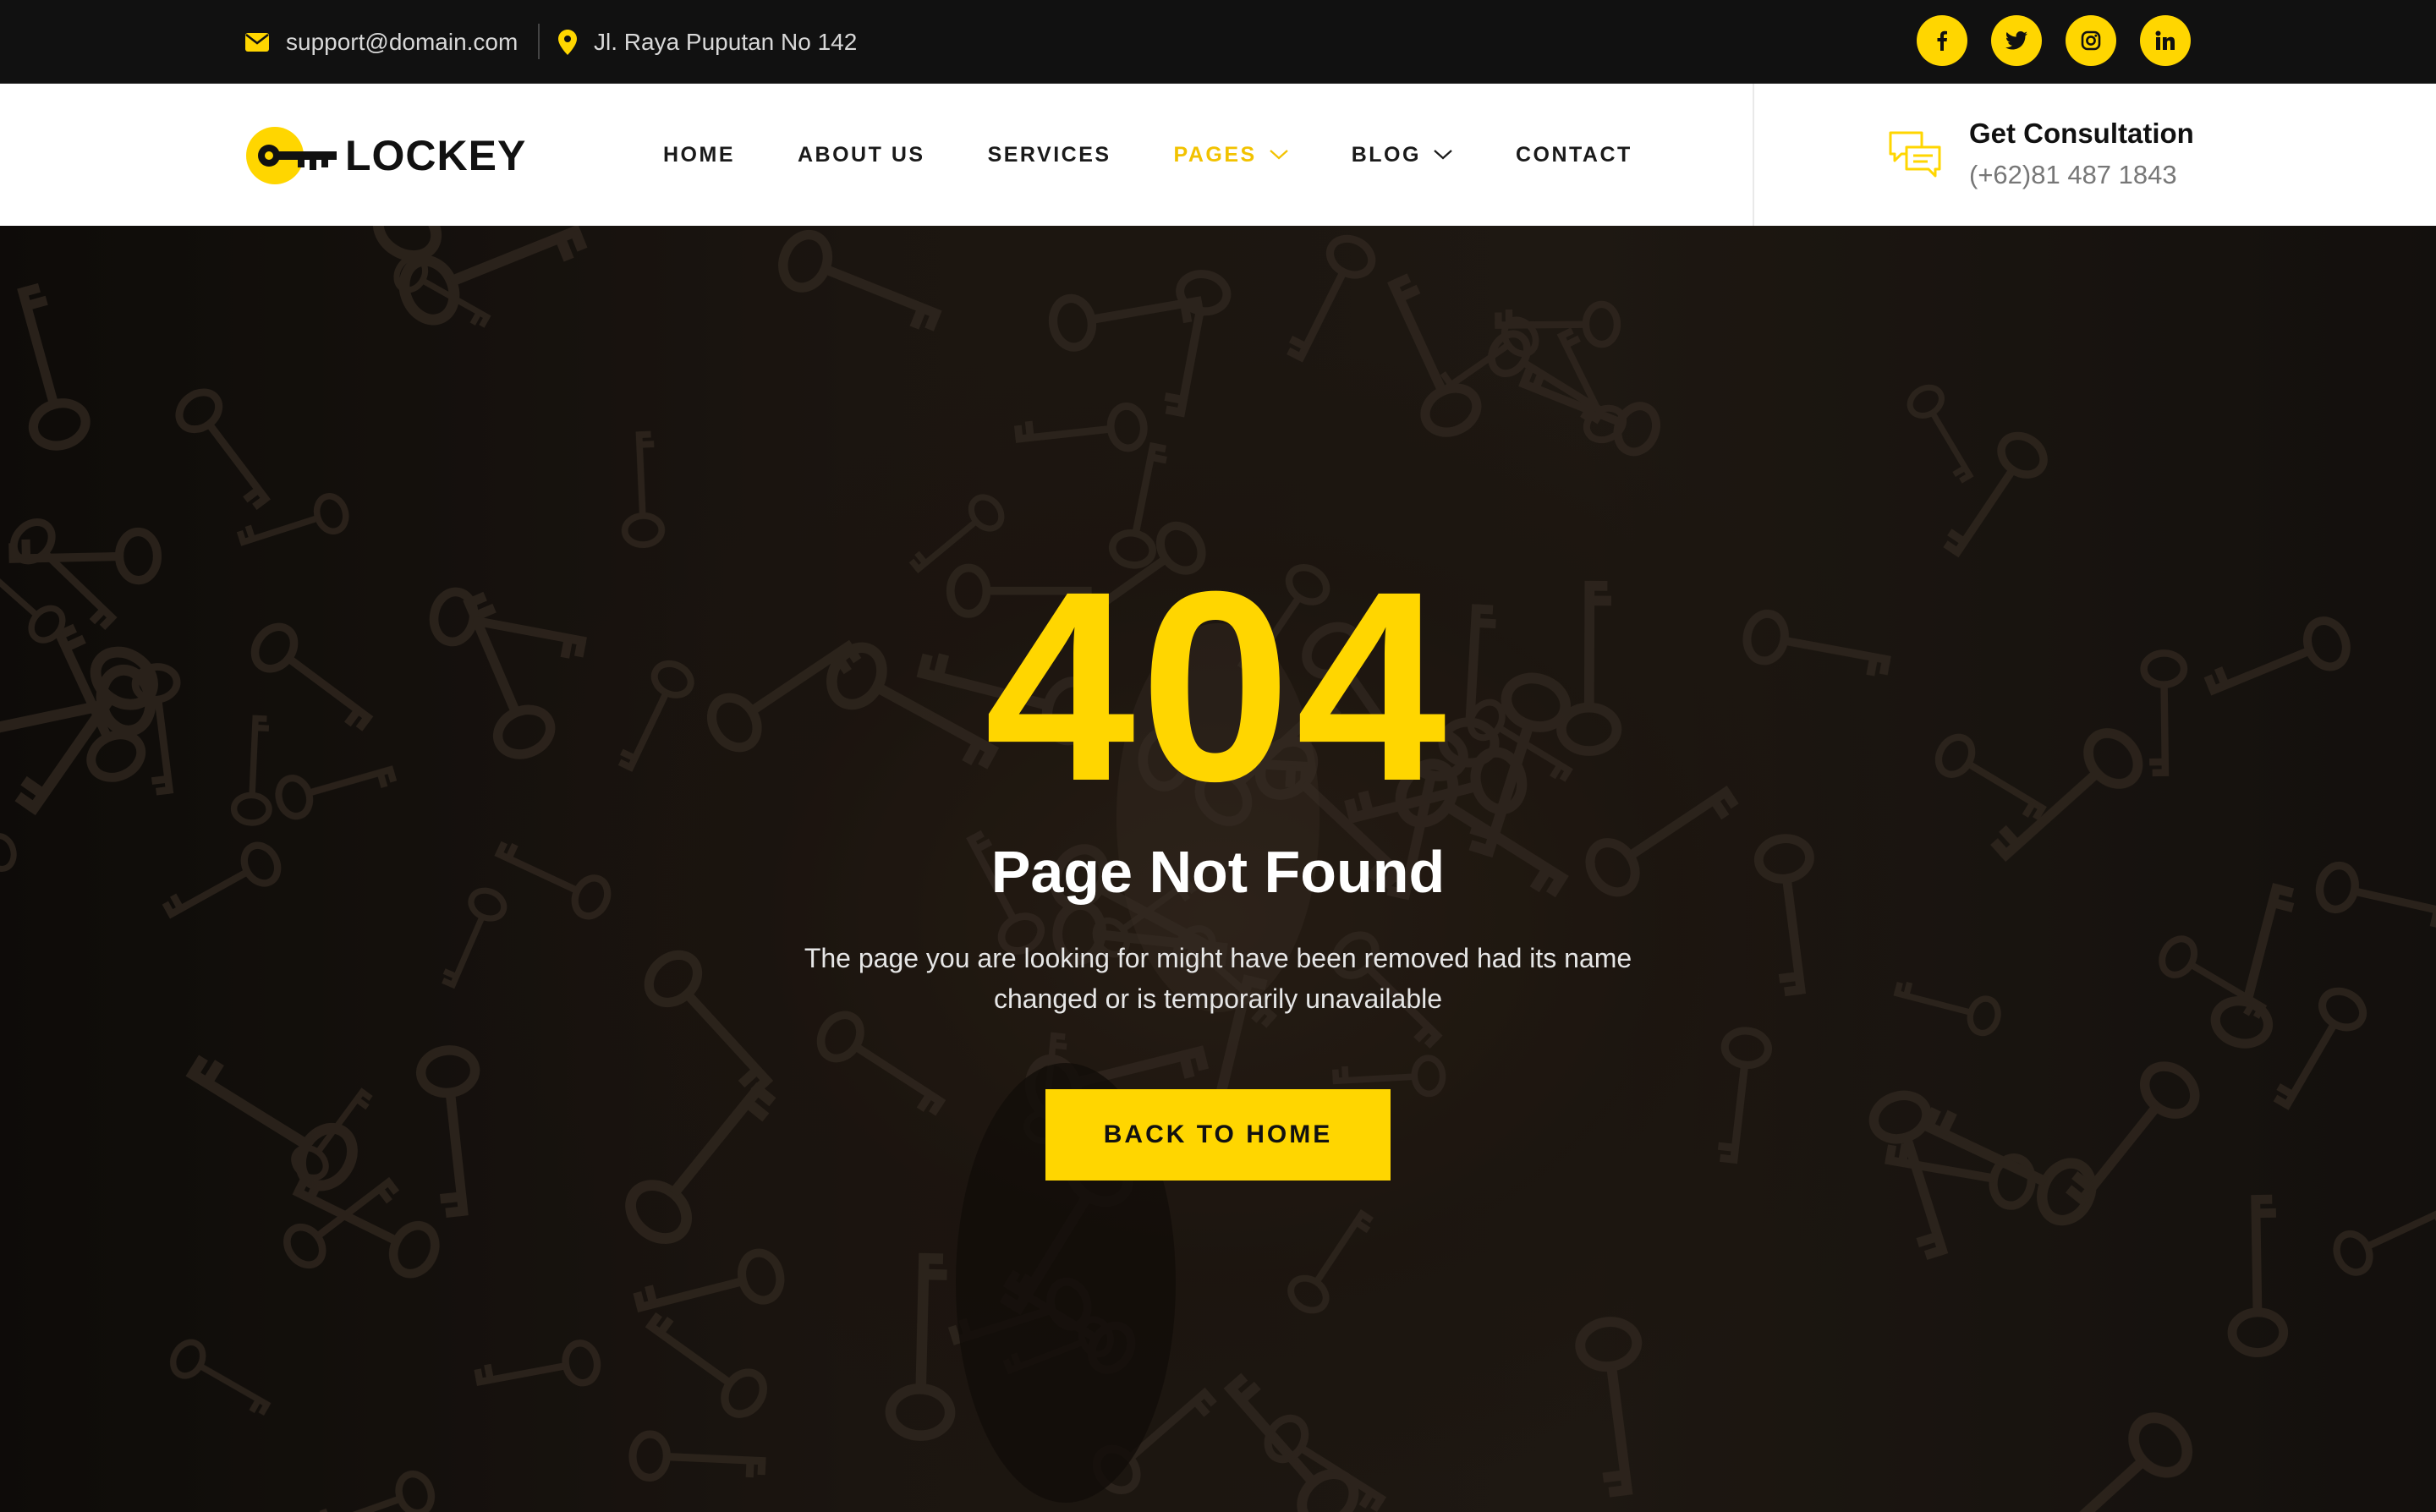 This screenshot has width=2436, height=1512. Describe the element at coordinates (1218, 872) in the screenshot. I see `error-title: Page Not Found` at that location.